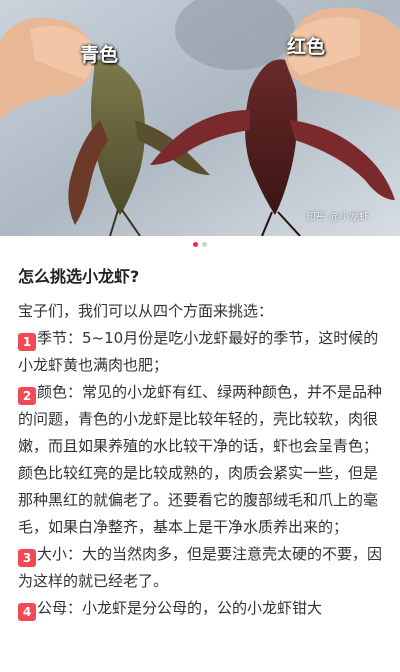  What do you see at coordinates (27, 558) in the screenshot?
I see `number-3-badge-icon: 3` at bounding box center [27, 558].